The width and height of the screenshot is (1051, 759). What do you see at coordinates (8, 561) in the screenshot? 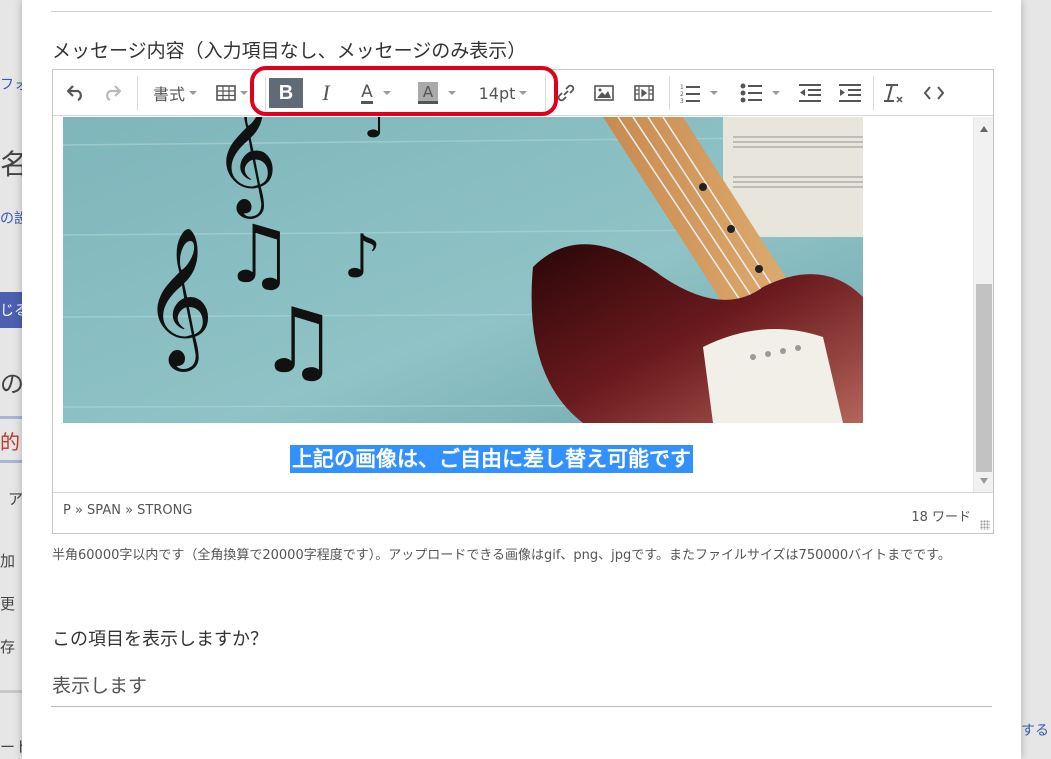
I see `bg-fragment: 加` at bounding box center [8, 561].